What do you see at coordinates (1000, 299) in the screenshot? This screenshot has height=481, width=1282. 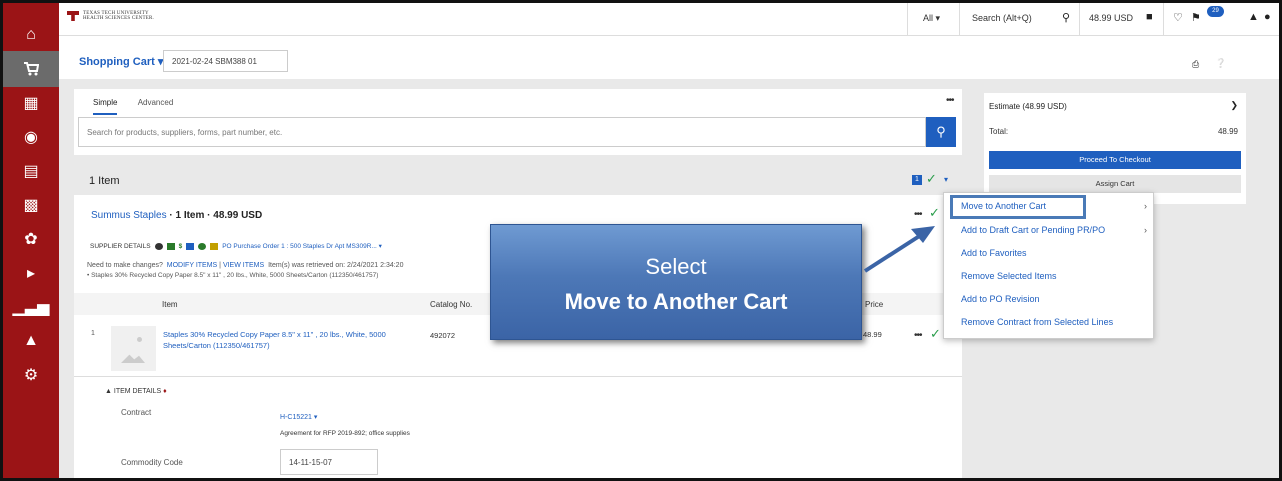 I see `menu-item-add-to-po-revision: Add to PO Revision` at bounding box center [1000, 299].